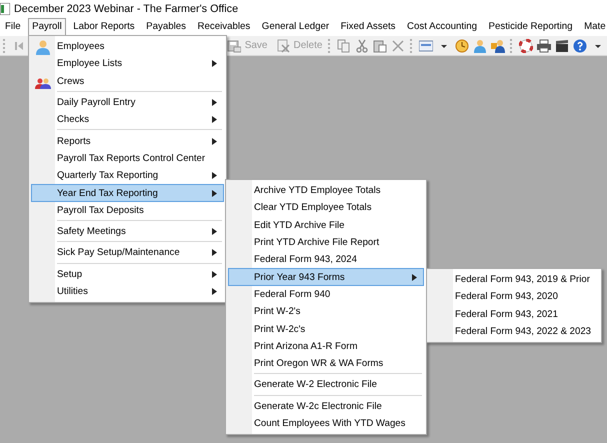  I want to click on menu-bar-item: Payables, so click(166, 27).